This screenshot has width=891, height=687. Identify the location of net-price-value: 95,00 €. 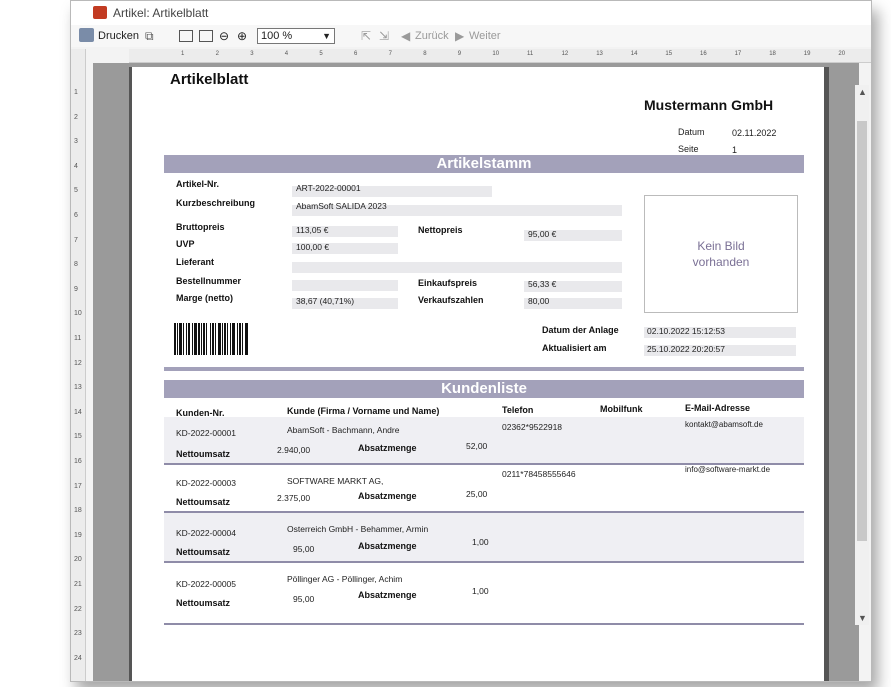
(542, 234).